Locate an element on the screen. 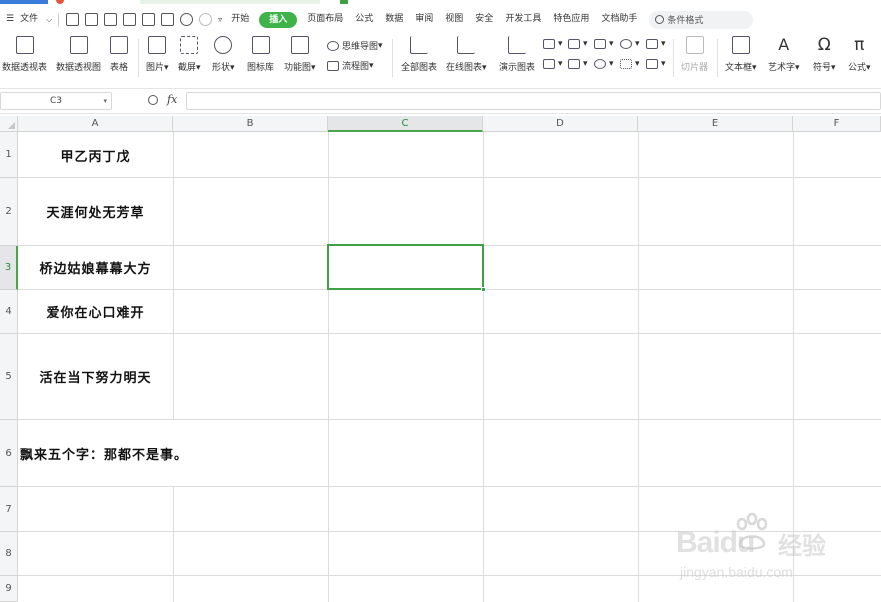 The image size is (881, 602). function-chart-icon is located at coordinates (299, 45).